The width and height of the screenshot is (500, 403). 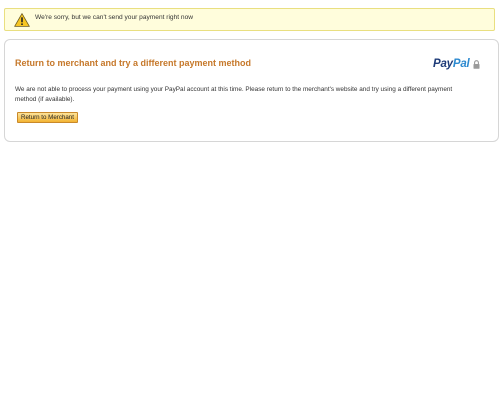 I want to click on warning-icon, so click(x=22, y=20).